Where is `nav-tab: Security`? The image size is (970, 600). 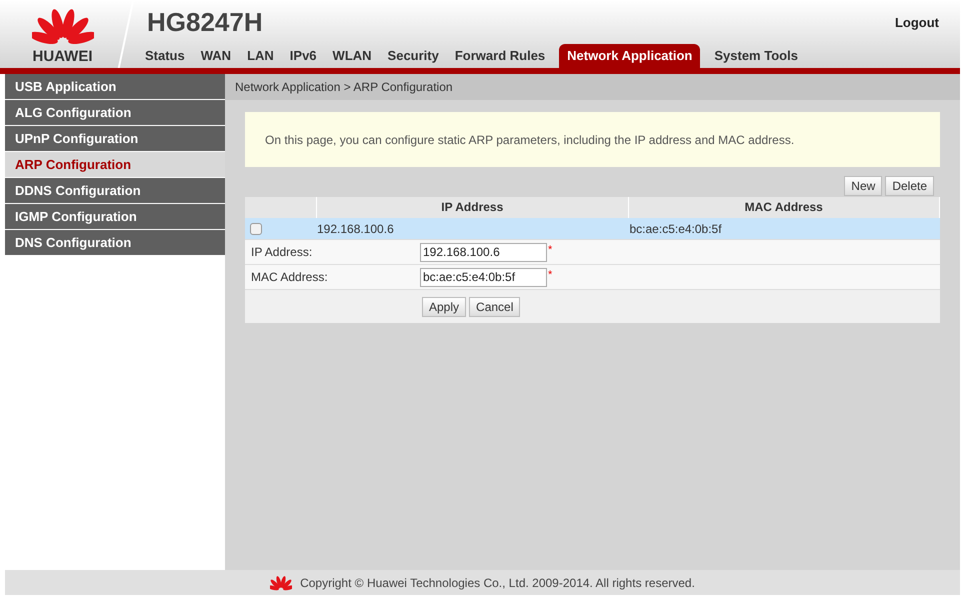
nav-tab: Security is located at coordinates (413, 56).